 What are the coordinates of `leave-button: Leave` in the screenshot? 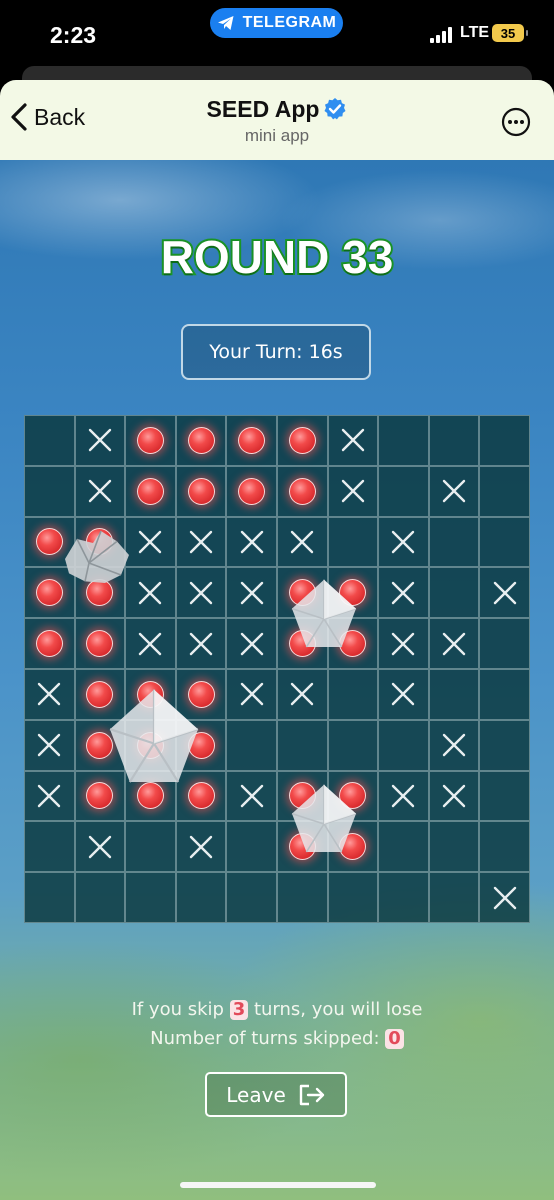 It's located at (276, 1094).